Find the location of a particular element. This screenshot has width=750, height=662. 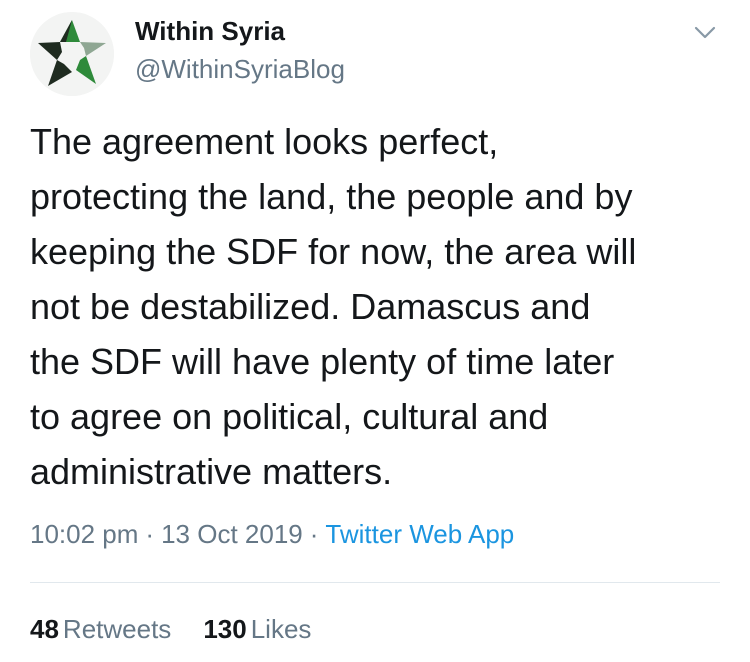

divider is located at coordinates (375, 582).